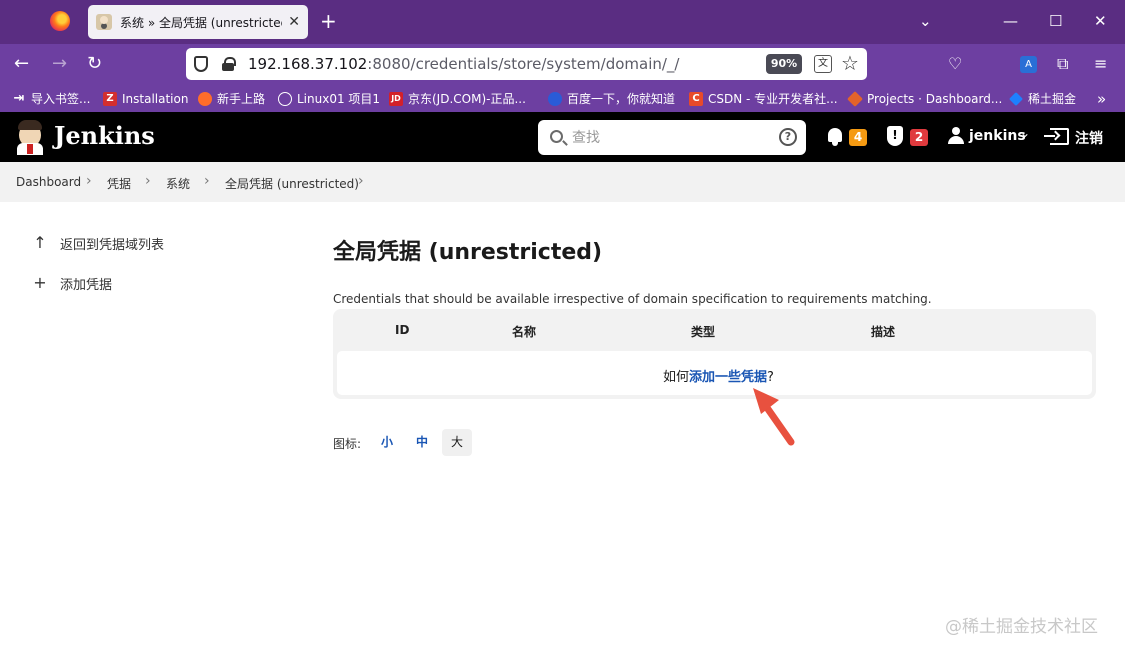 The height and width of the screenshot is (653, 1125). Describe the element at coordinates (774, 417) in the screenshot. I see `annotation-arrow-icon` at that location.